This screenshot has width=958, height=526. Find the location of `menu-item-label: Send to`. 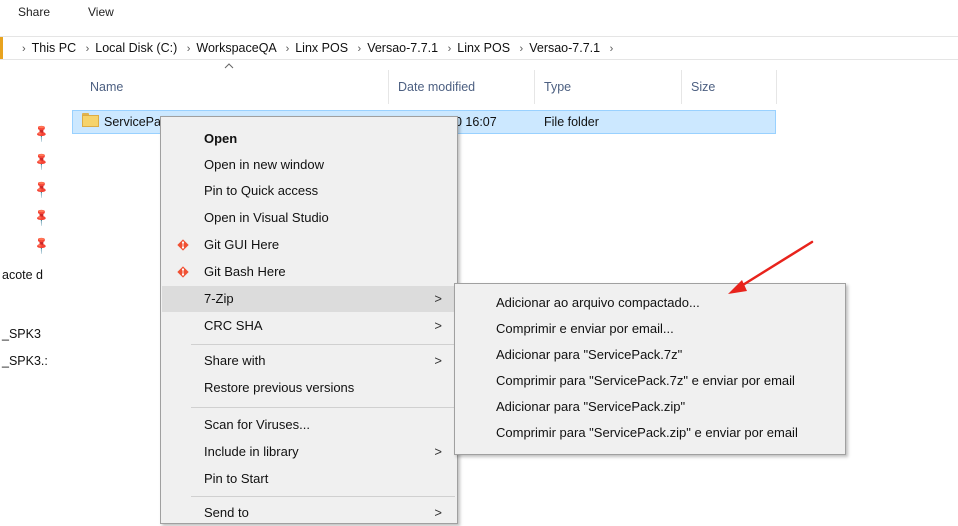

menu-item-label: Send to is located at coordinates (226, 512).